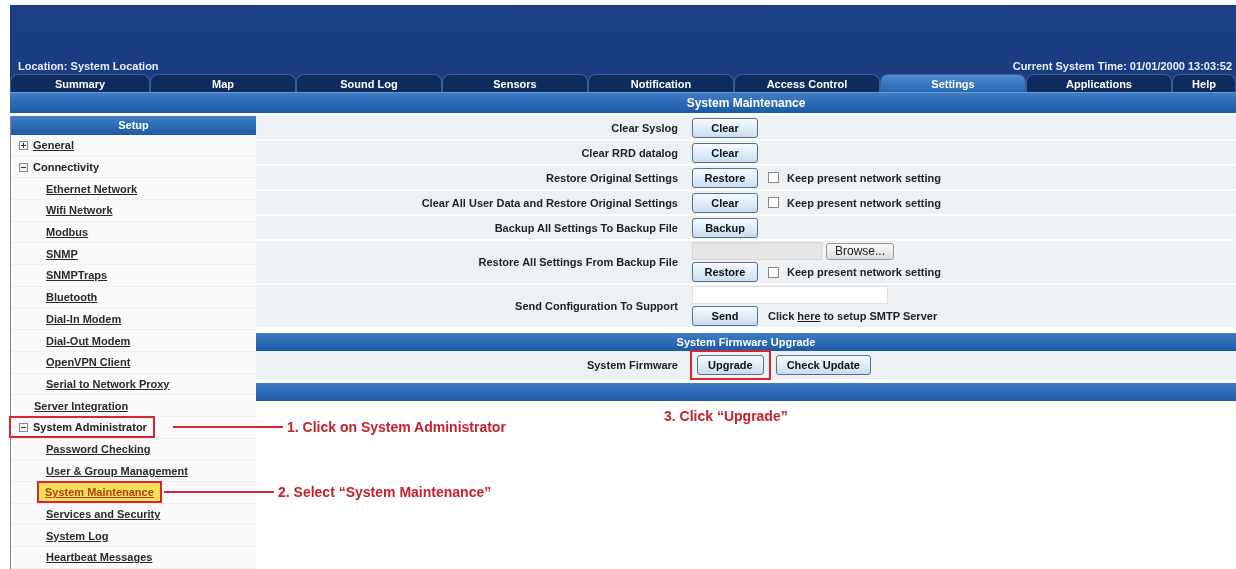  What do you see at coordinates (953, 83) in the screenshot?
I see `nav-tab: Settings` at bounding box center [953, 83].